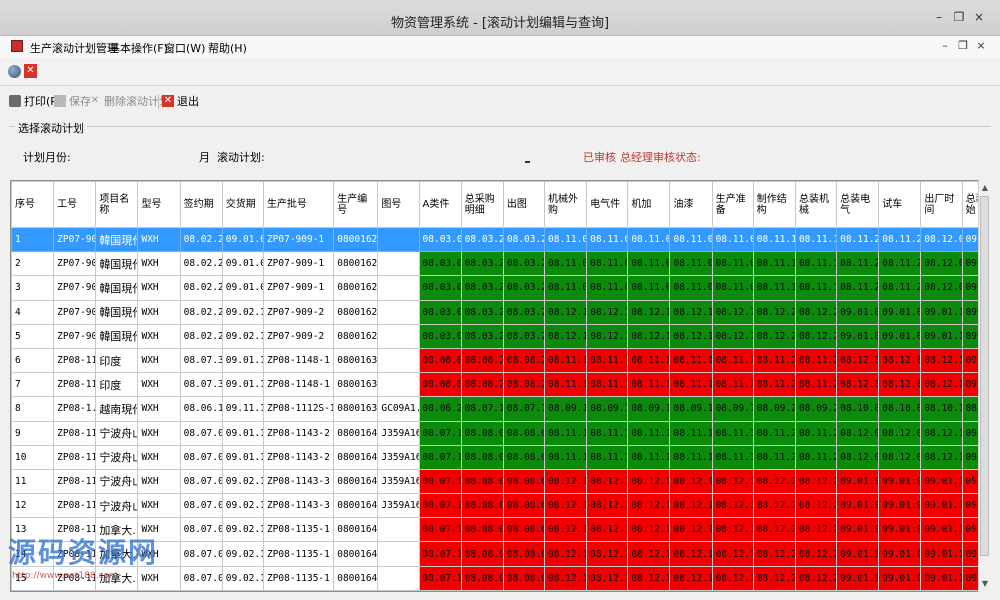 This screenshot has height=600, width=1000. Describe the element at coordinates (816, 530) in the screenshot. I see `cell-schedule-date: 08.12.27` at that location.